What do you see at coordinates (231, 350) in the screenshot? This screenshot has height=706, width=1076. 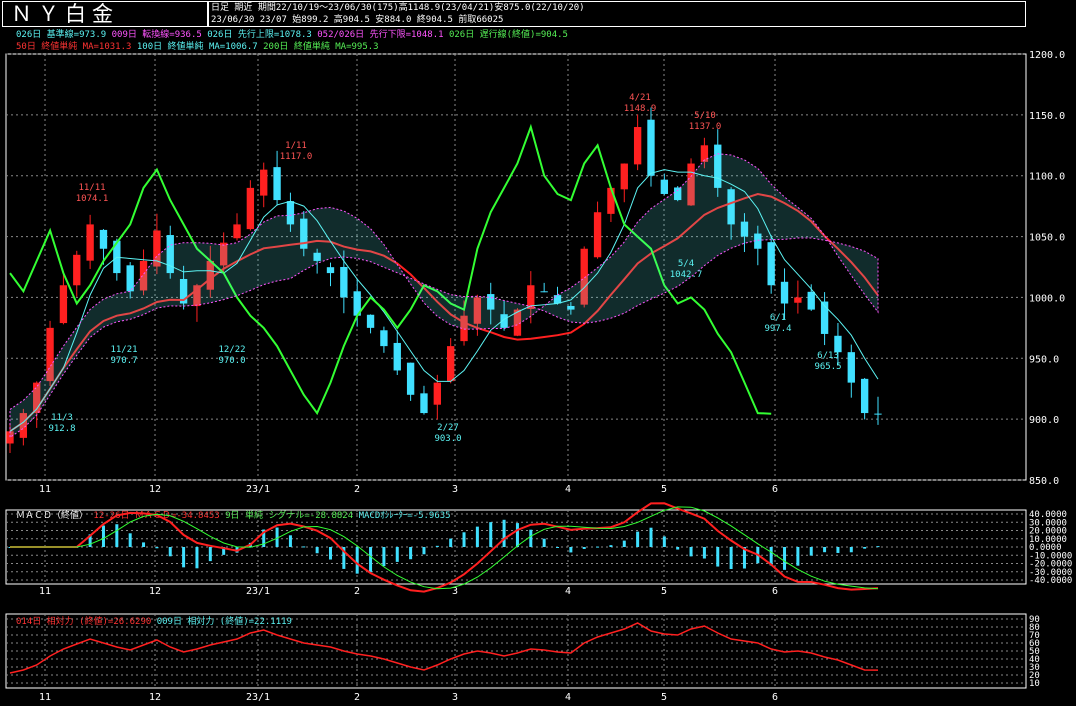 I see `annotation-date: 12/22` at bounding box center [231, 350].